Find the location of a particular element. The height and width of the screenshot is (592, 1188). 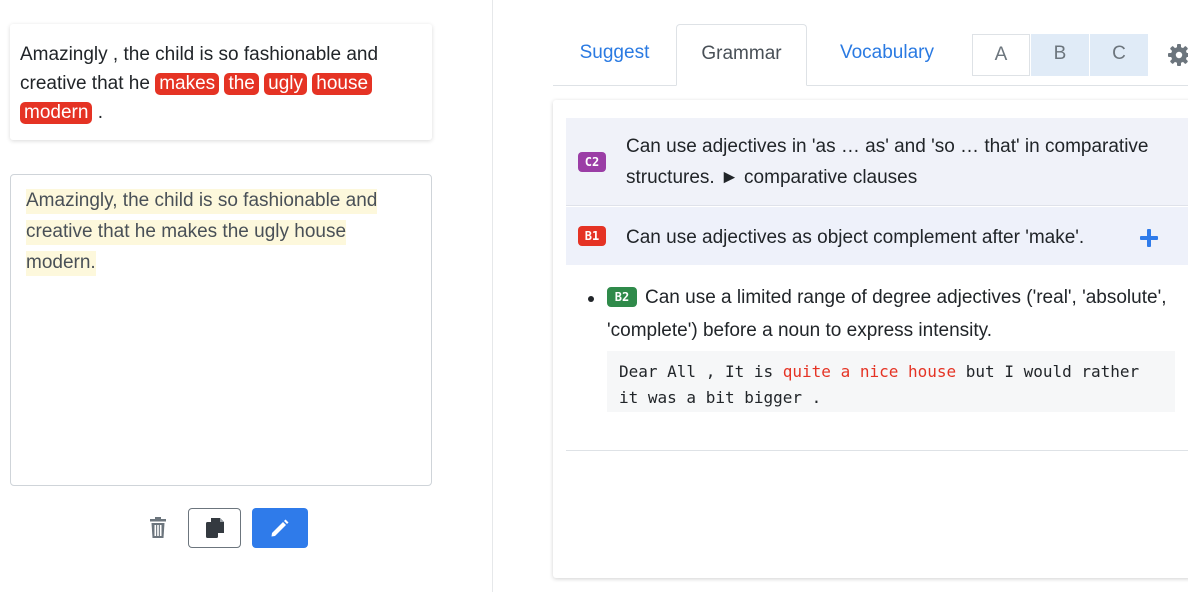

highlight-token: house is located at coordinates (342, 84).